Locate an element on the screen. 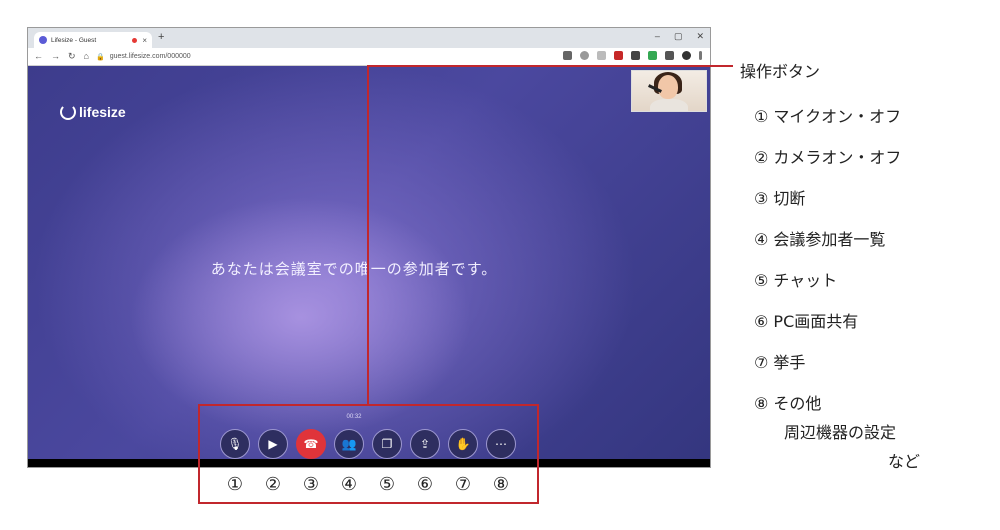 The width and height of the screenshot is (1000, 530). google-extension-icon is located at coordinates (652, 55).